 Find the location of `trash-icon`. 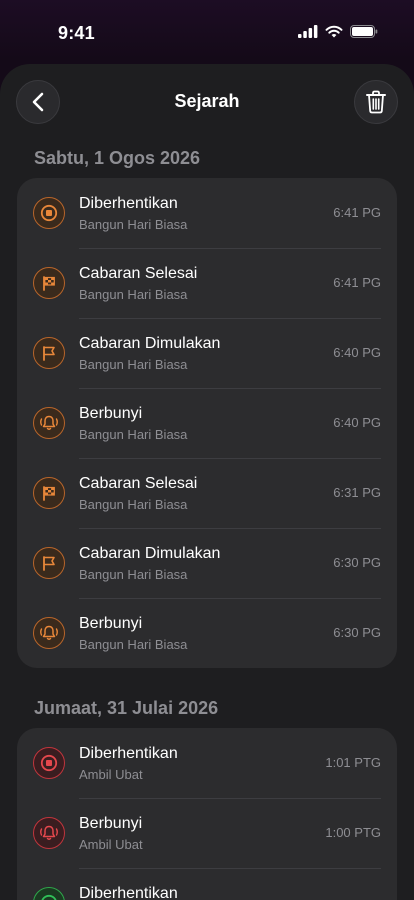

trash-icon is located at coordinates (376, 102).